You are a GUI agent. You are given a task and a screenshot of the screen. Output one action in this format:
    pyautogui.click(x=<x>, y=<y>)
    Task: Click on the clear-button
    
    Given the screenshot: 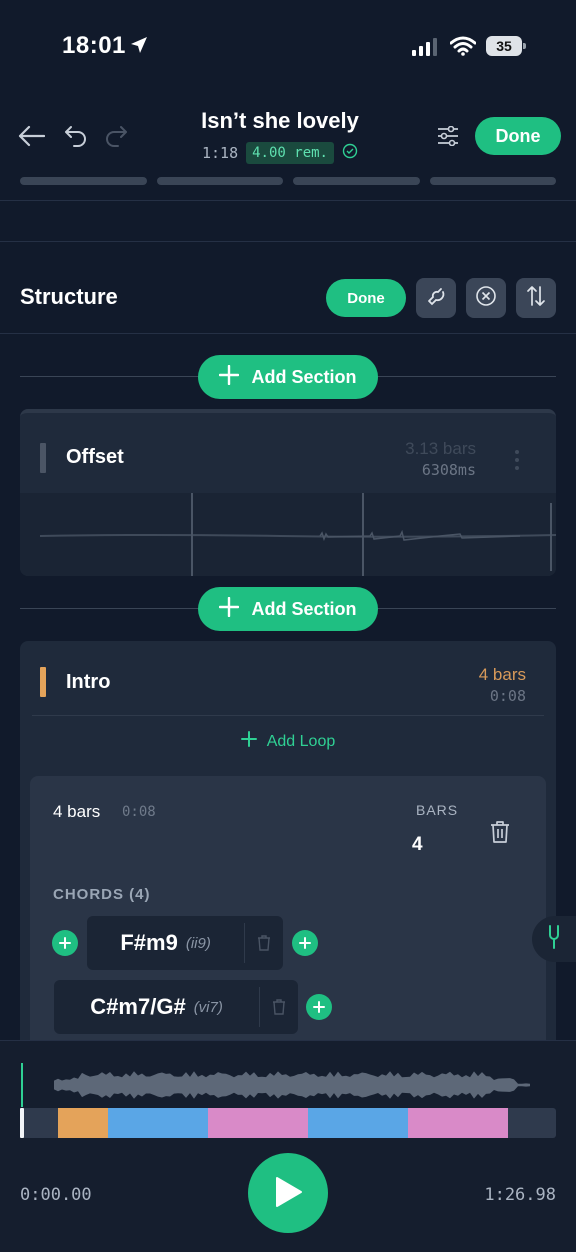 What is the action you would take?
    pyautogui.click(x=486, y=298)
    